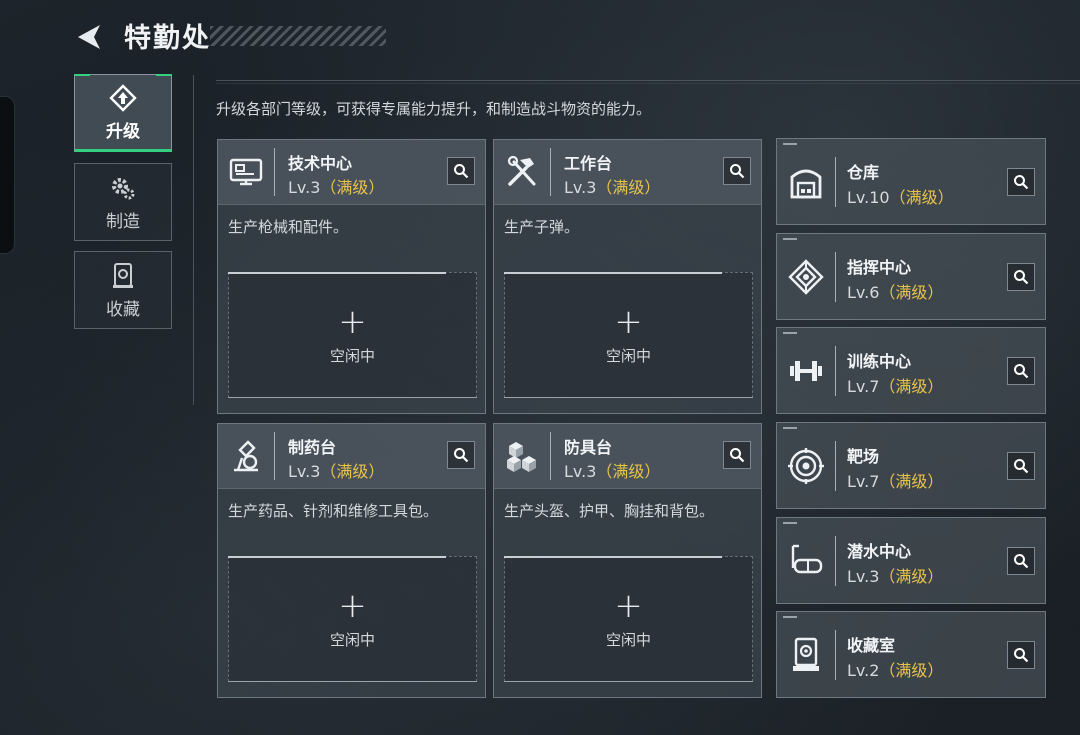  I want to click on card-collection-room: 收藏室 Lv.2（满级）, so click(911, 654).